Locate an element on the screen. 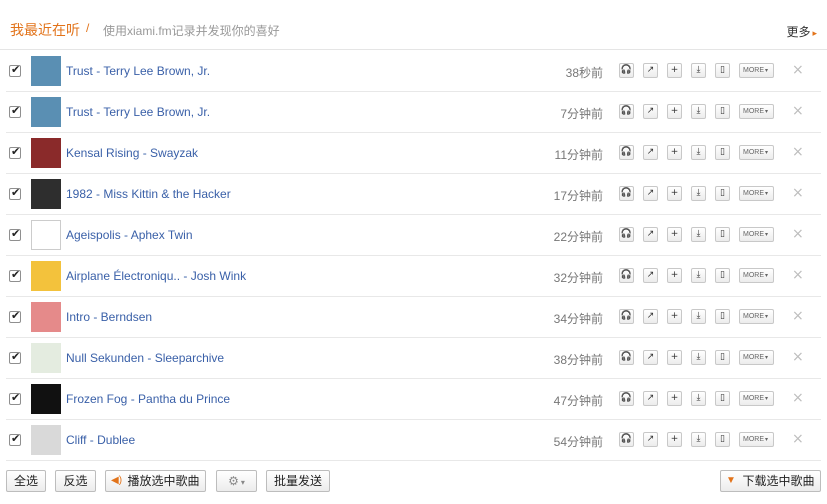 The height and width of the screenshot is (504, 827). download-selected-button: ▼ 下载选中歌曲 is located at coordinates (770, 481).